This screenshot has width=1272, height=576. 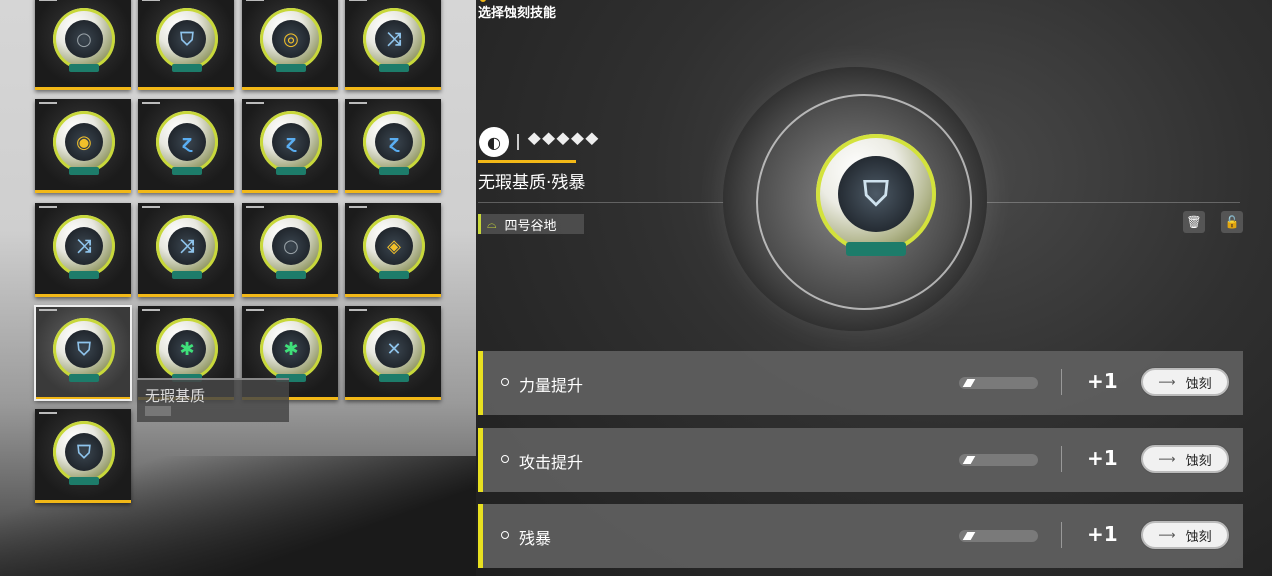 I want to click on matrix-card: ◈, so click(x=393, y=250).